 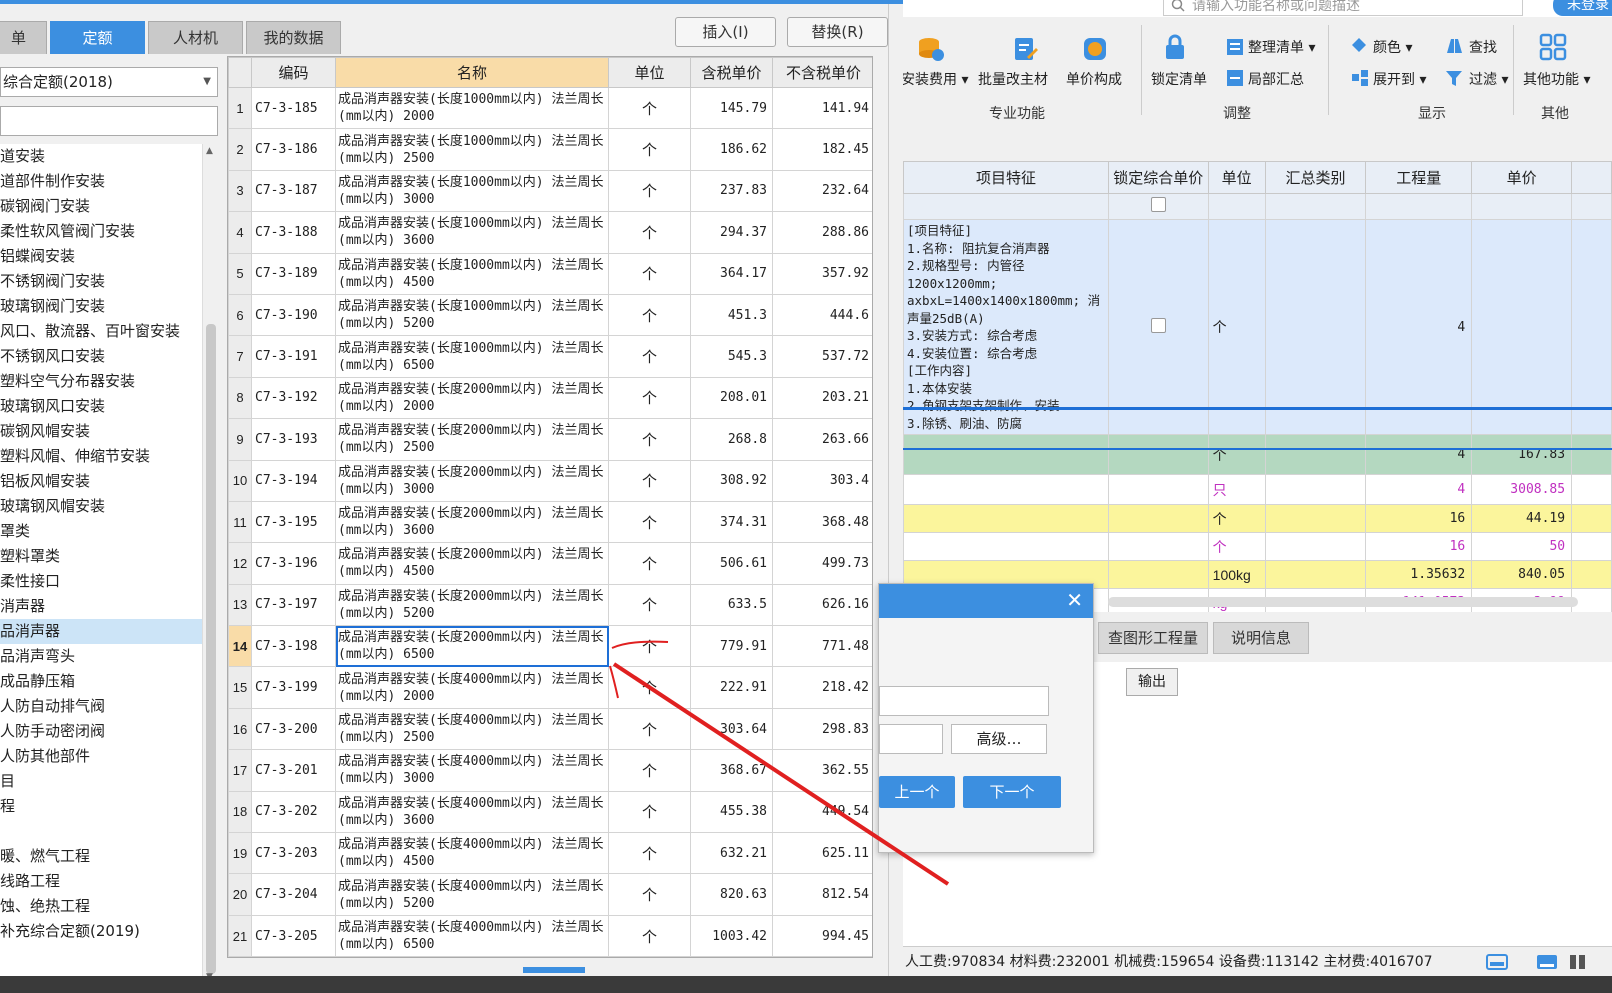 I want to click on organize-list-button: 整理清单 ▾, so click(x=1281, y=47).